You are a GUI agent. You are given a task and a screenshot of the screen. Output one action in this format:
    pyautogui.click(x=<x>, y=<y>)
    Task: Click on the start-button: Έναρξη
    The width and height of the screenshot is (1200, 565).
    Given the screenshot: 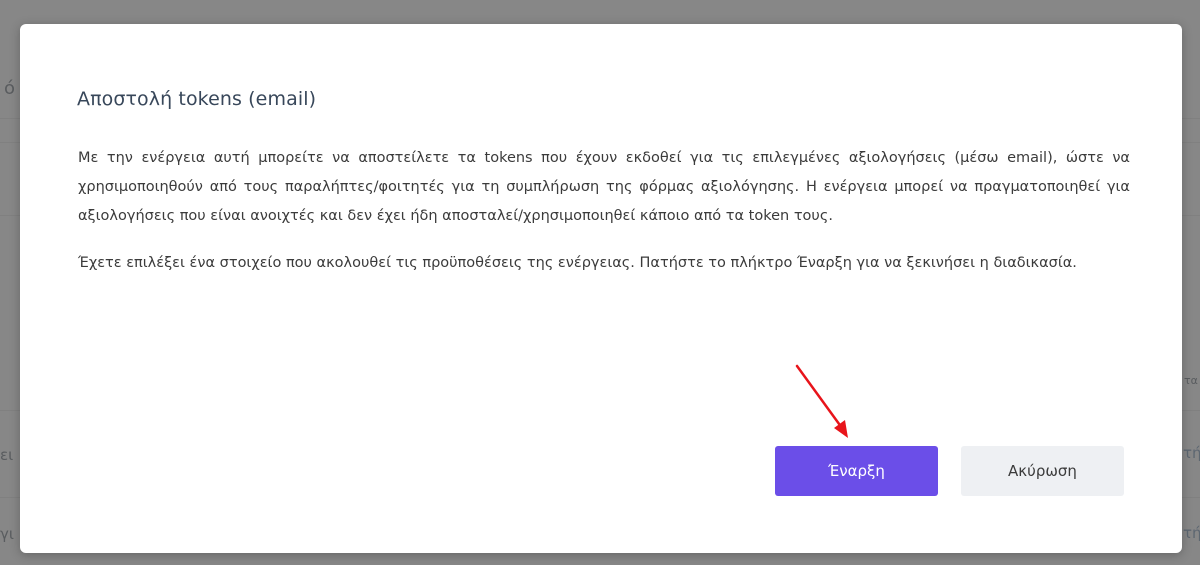 What is the action you would take?
    pyautogui.click(x=856, y=471)
    